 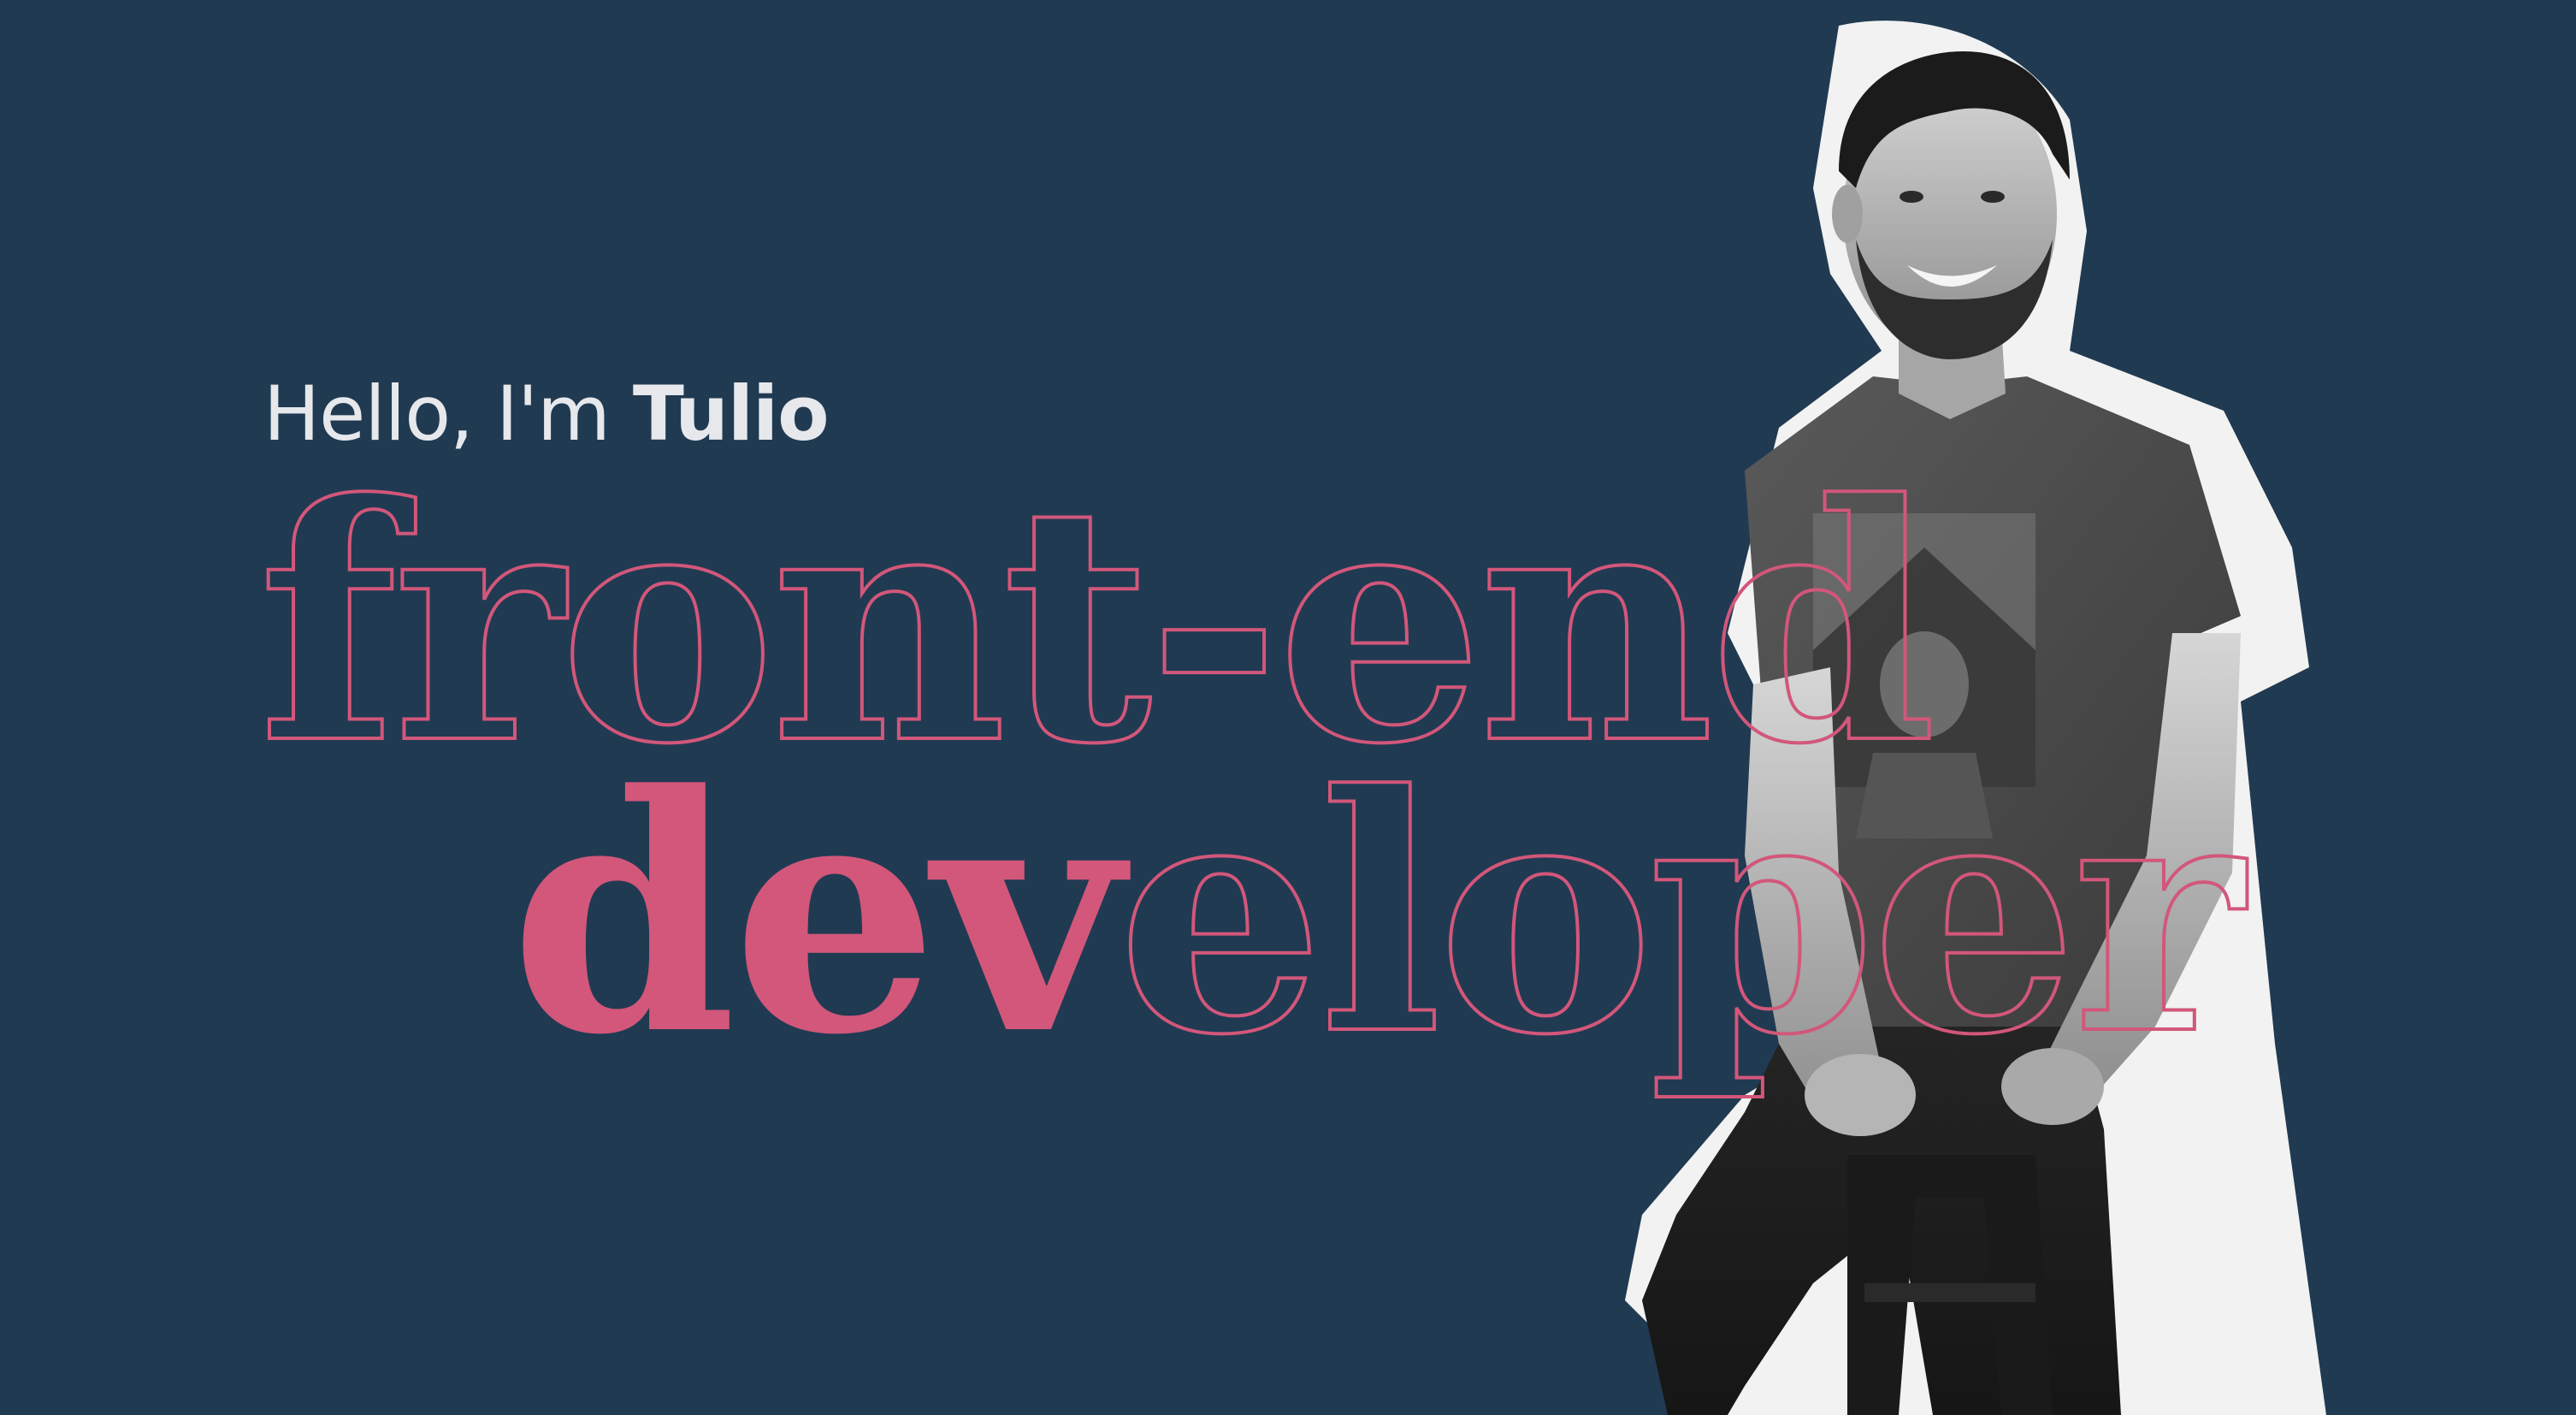 What do you see at coordinates (816, 915) in the screenshot?
I see `headline-highlight: dev` at bounding box center [816, 915].